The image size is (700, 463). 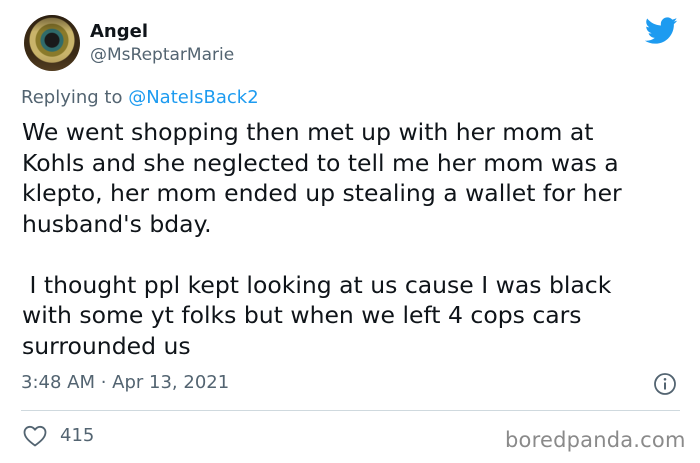 I want to click on info-icon, so click(x=665, y=384).